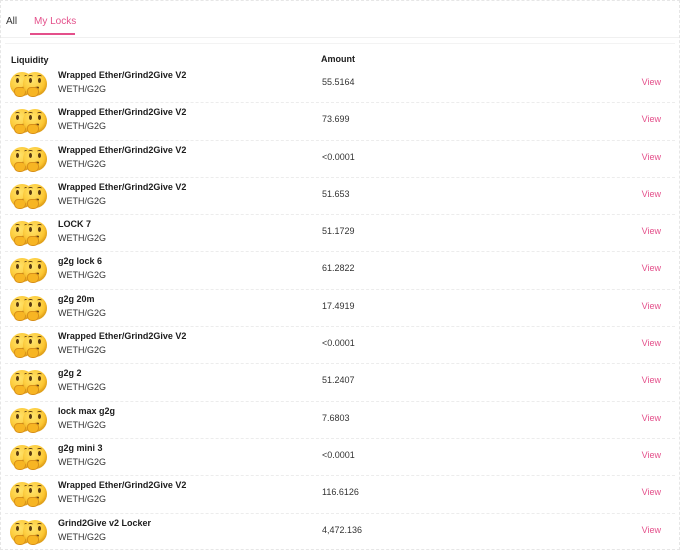 The height and width of the screenshot is (550, 680). What do you see at coordinates (336, 417) in the screenshot?
I see `lock-amount: 7.6803` at bounding box center [336, 417].